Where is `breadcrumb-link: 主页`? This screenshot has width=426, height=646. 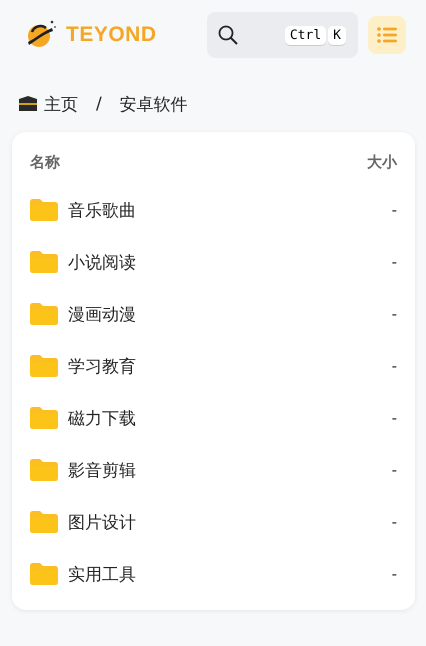 breadcrumb-link: 主页 is located at coordinates (61, 104).